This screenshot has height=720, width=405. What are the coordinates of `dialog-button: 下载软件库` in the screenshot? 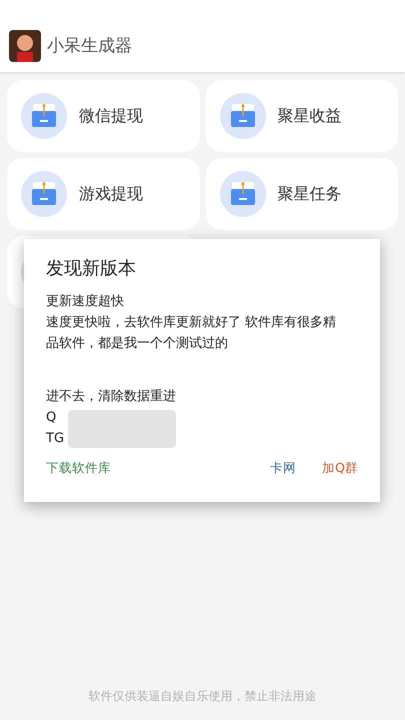 It's located at (78, 468).